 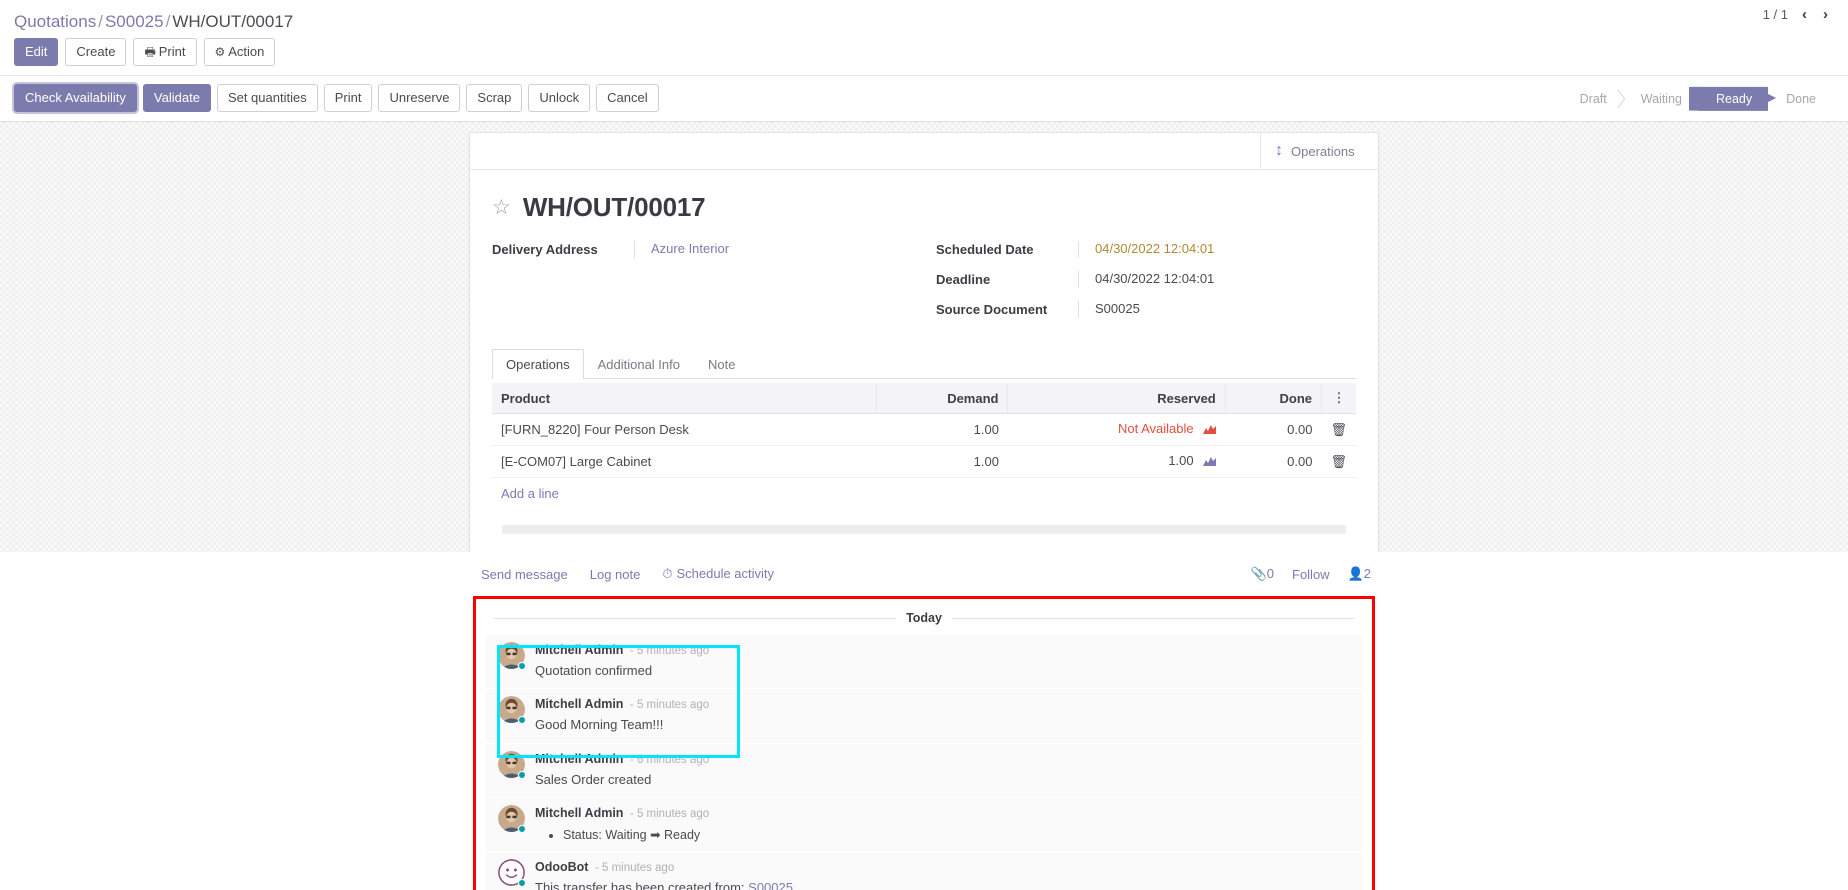 I want to click on breadcrumb-item-quotations: Quotations, so click(x=55, y=21).